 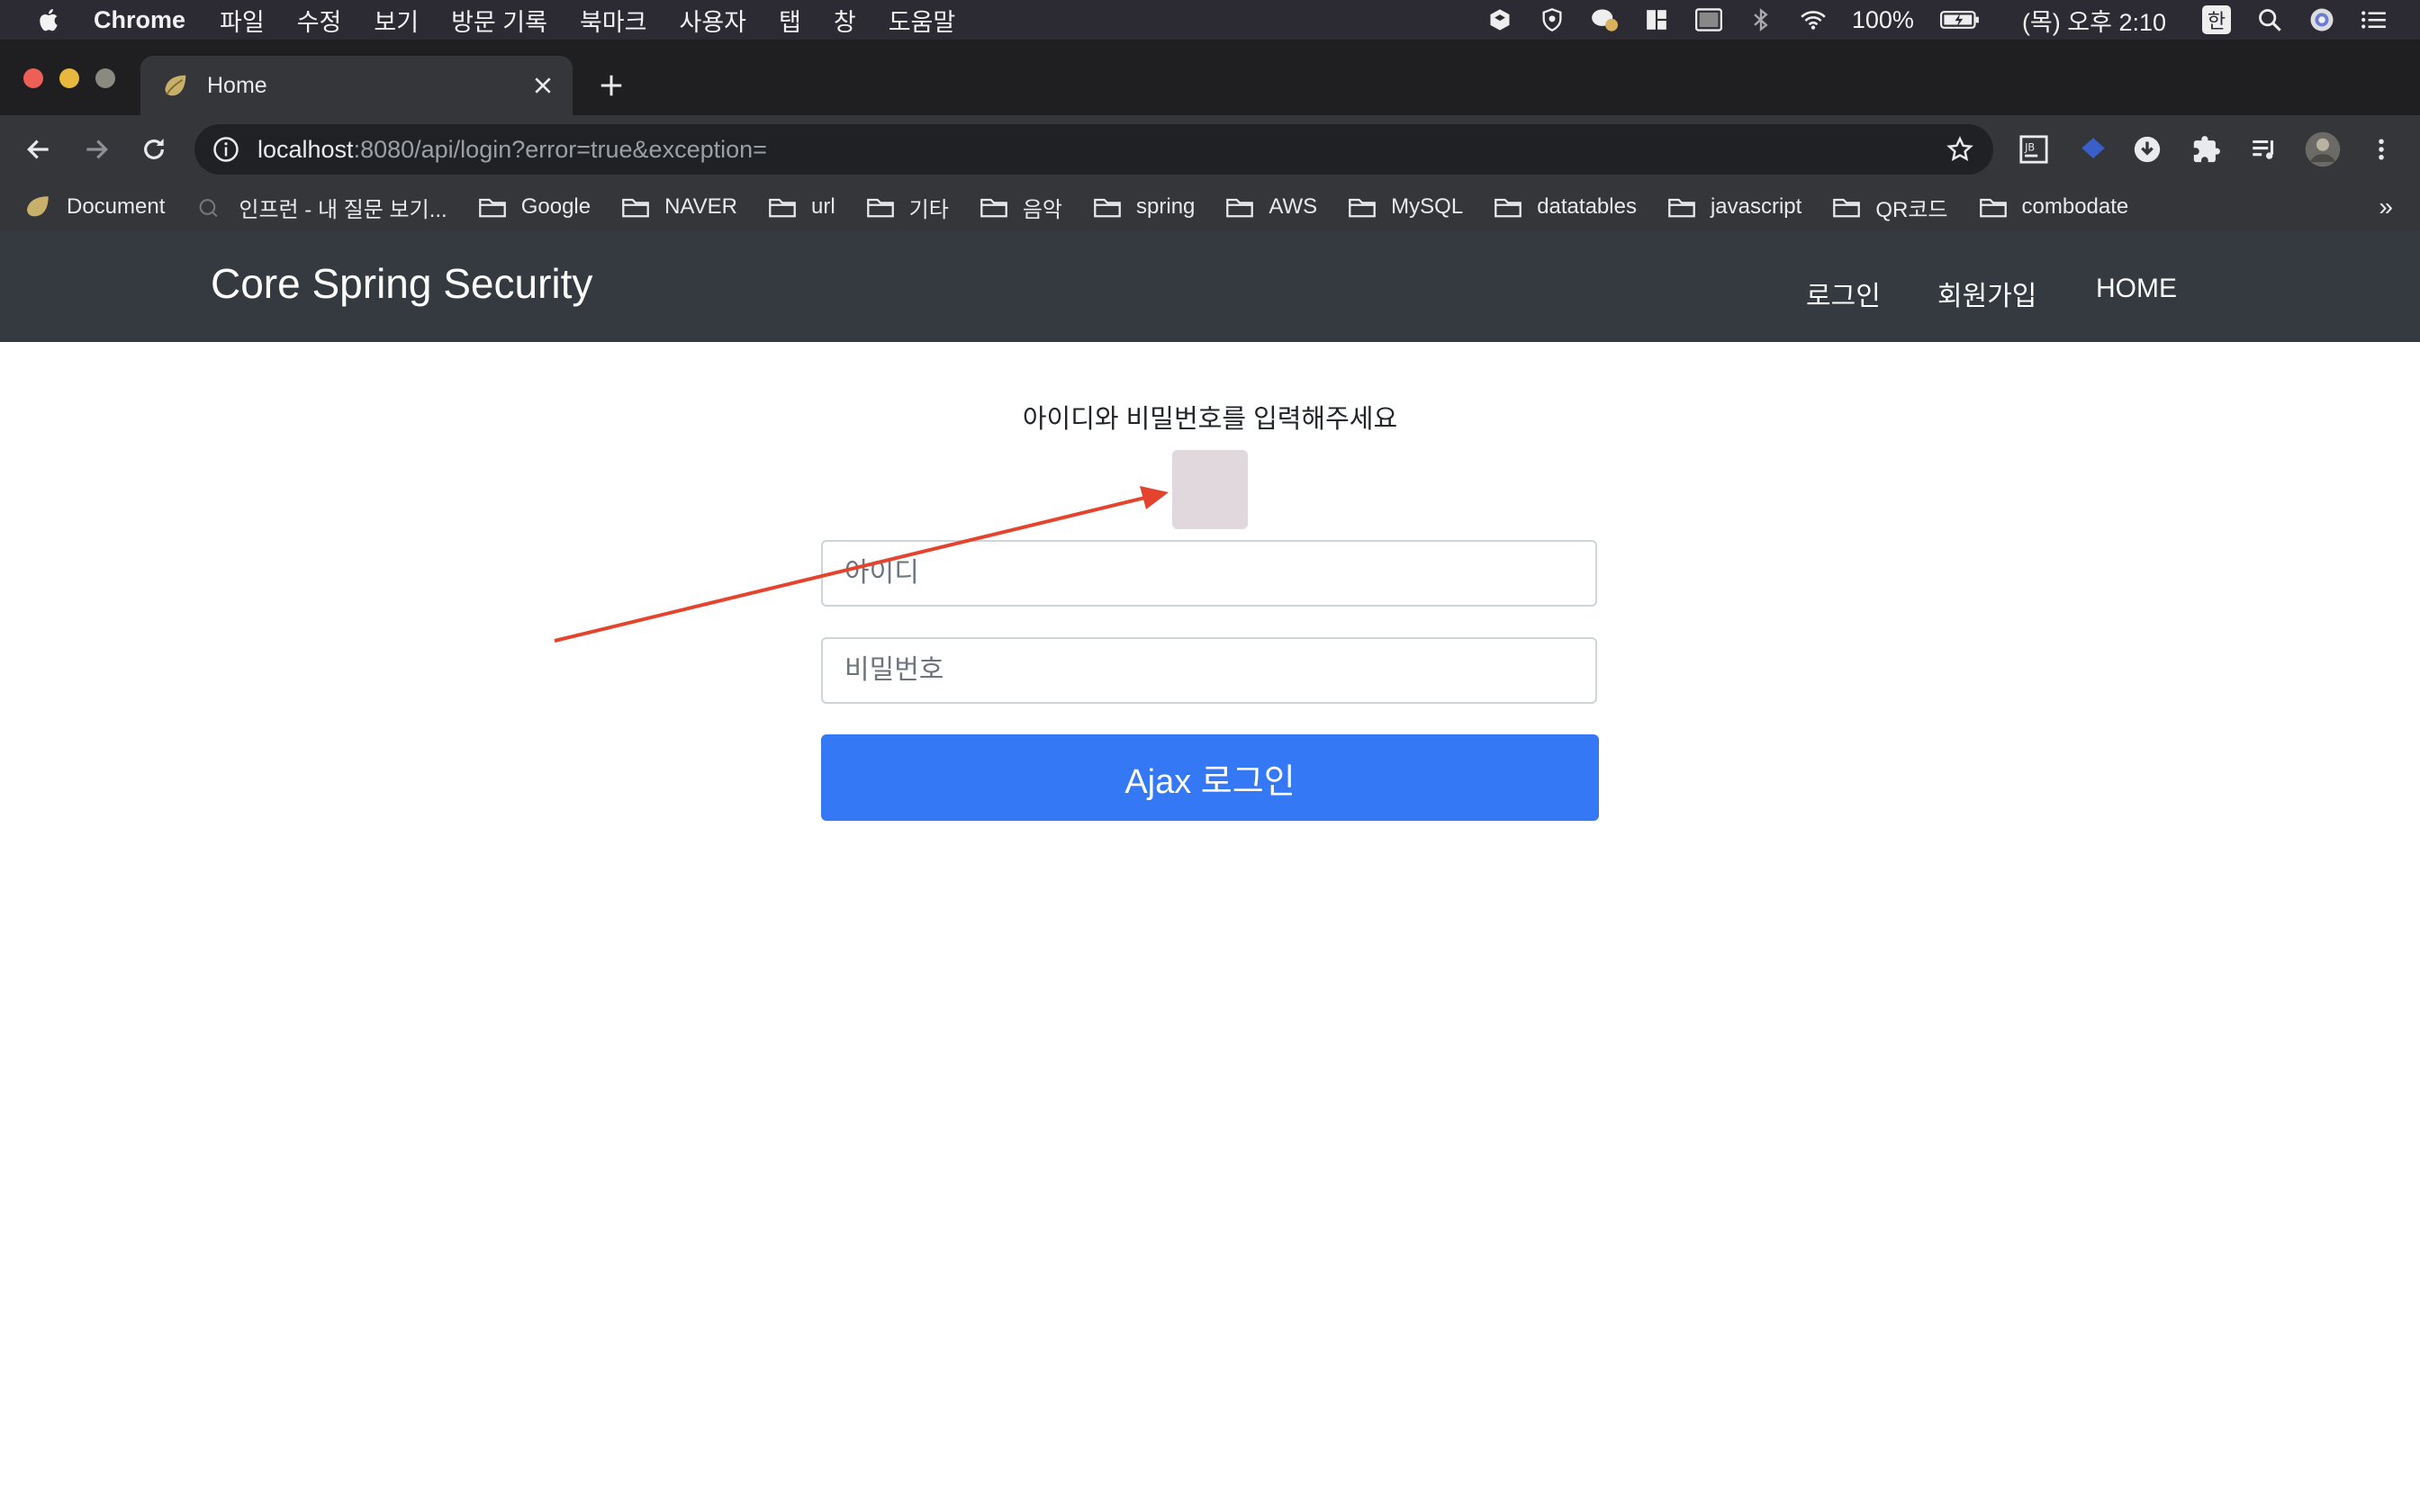 What do you see at coordinates (1565, 207) in the screenshot?
I see `bookmark-folder-datatables: datatables` at bounding box center [1565, 207].